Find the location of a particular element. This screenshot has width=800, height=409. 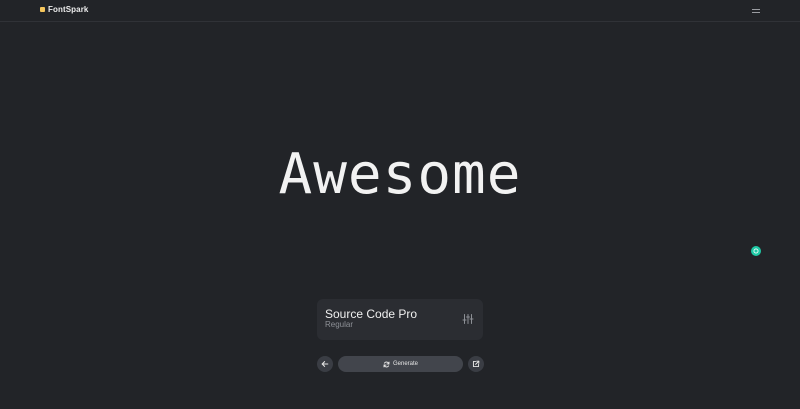

back-button is located at coordinates (325, 364).